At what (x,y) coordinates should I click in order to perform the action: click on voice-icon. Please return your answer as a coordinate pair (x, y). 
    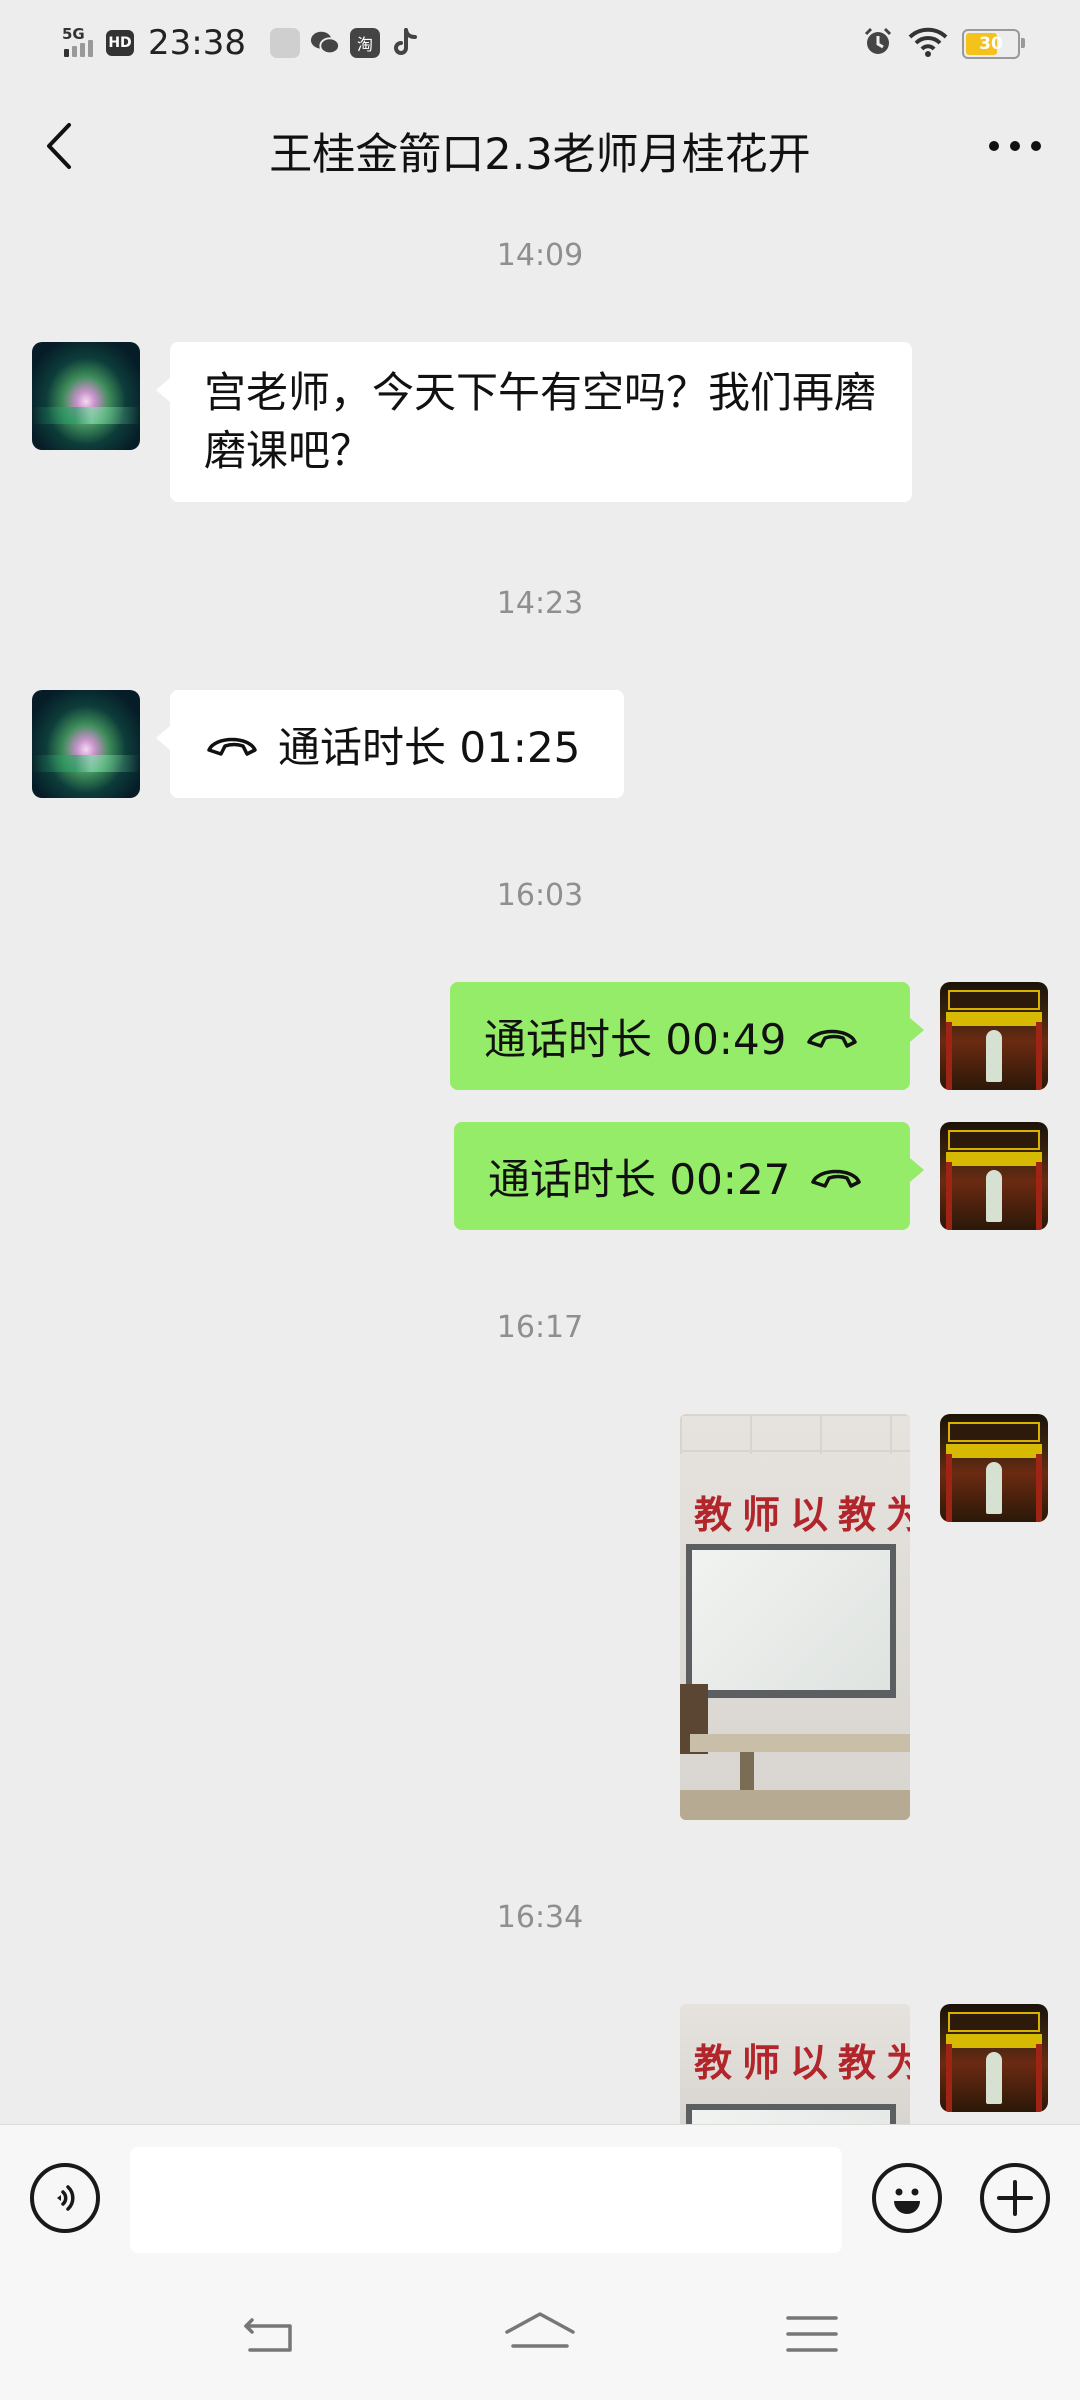
    Looking at the image, I should click on (66, 2198).